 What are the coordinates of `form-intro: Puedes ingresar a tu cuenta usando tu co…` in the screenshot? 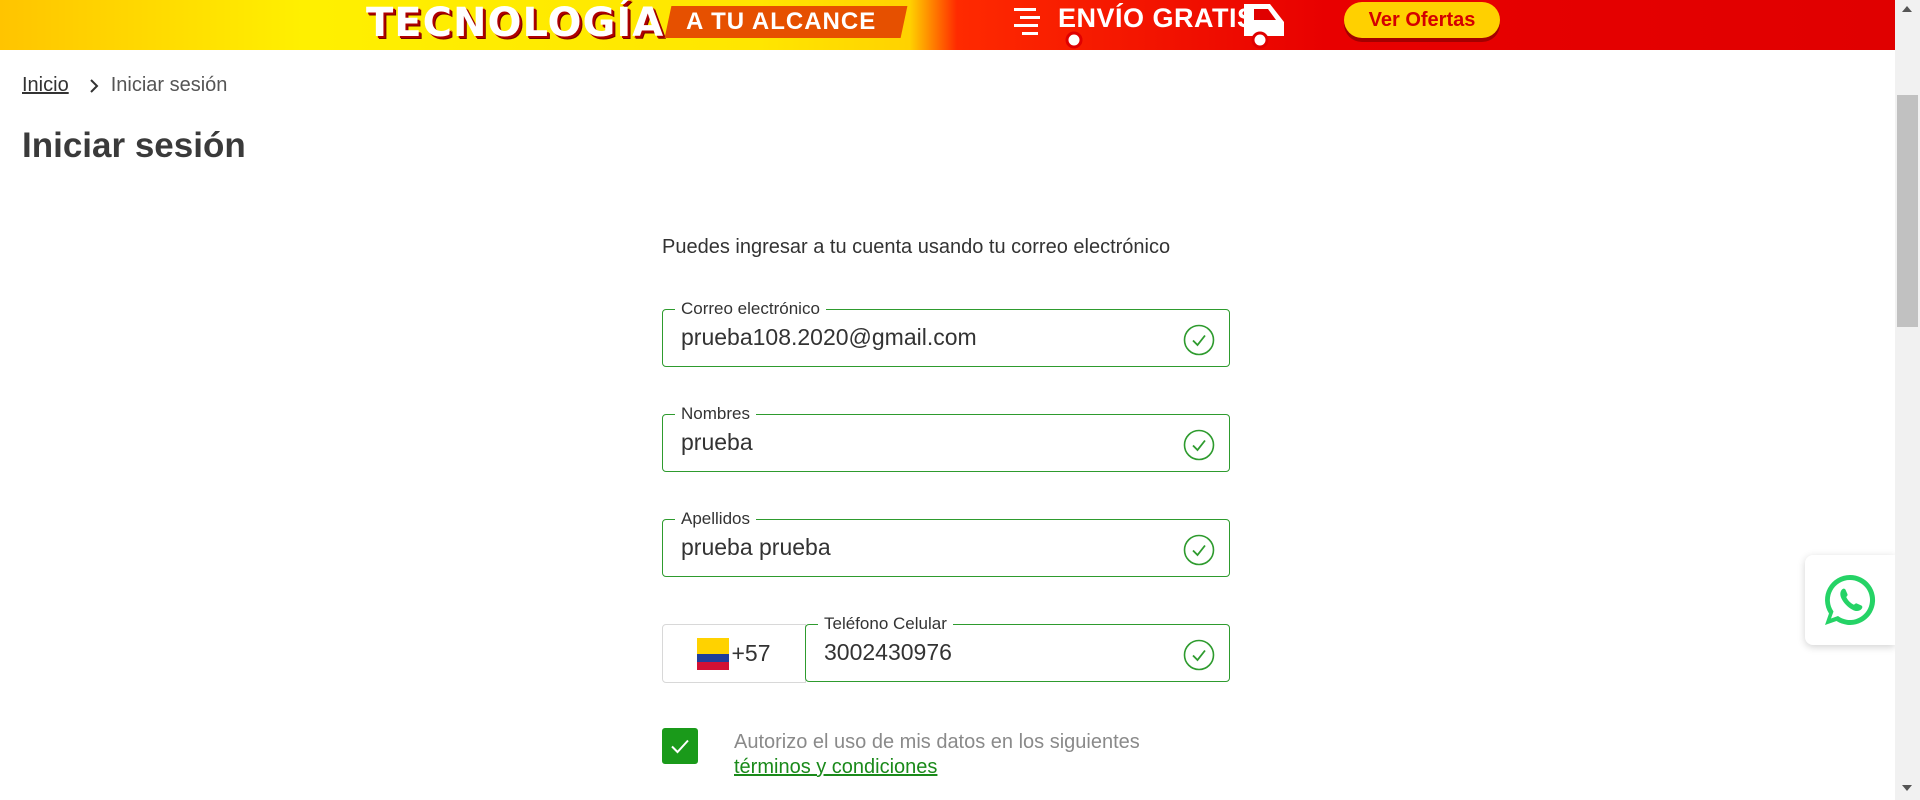 It's located at (916, 247).